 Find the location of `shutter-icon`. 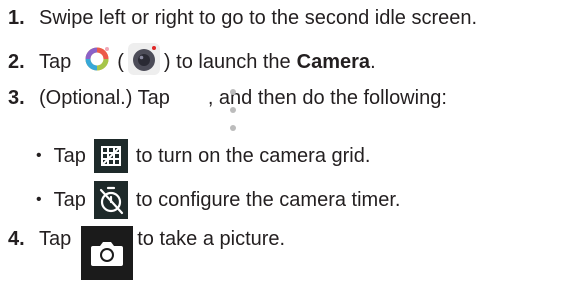

shutter-icon is located at coordinates (107, 253).